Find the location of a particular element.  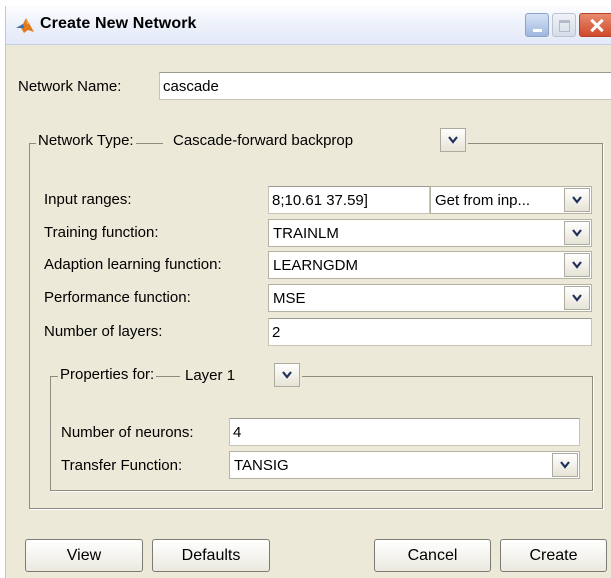

minimize-button is located at coordinates (537, 25).